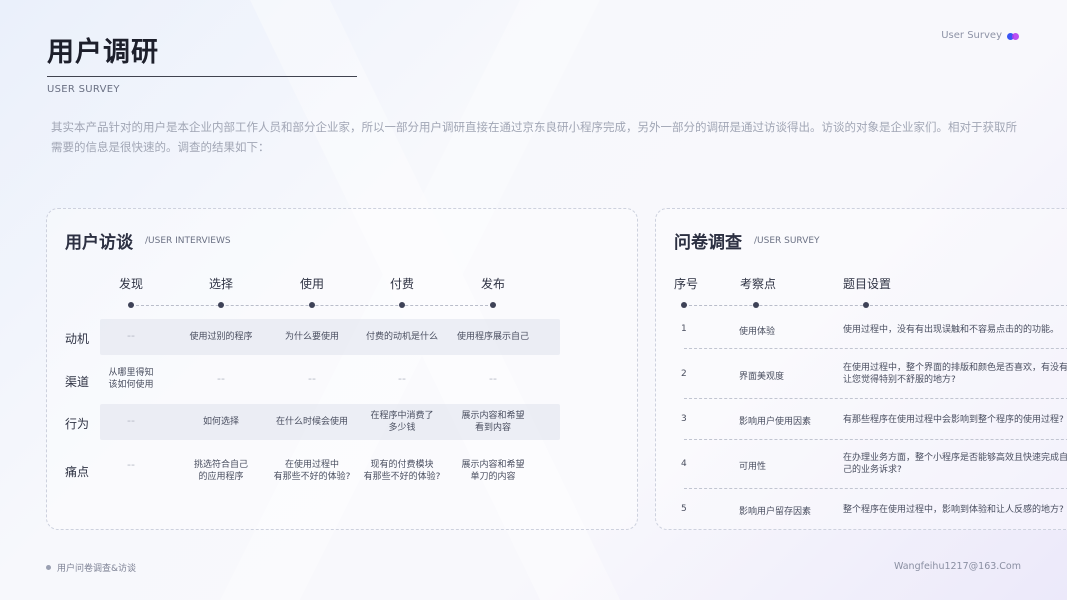  Describe the element at coordinates (188, 241) in the screenshot. I see `interviews-subtitle: /USER INTERVIEWS` at that location.